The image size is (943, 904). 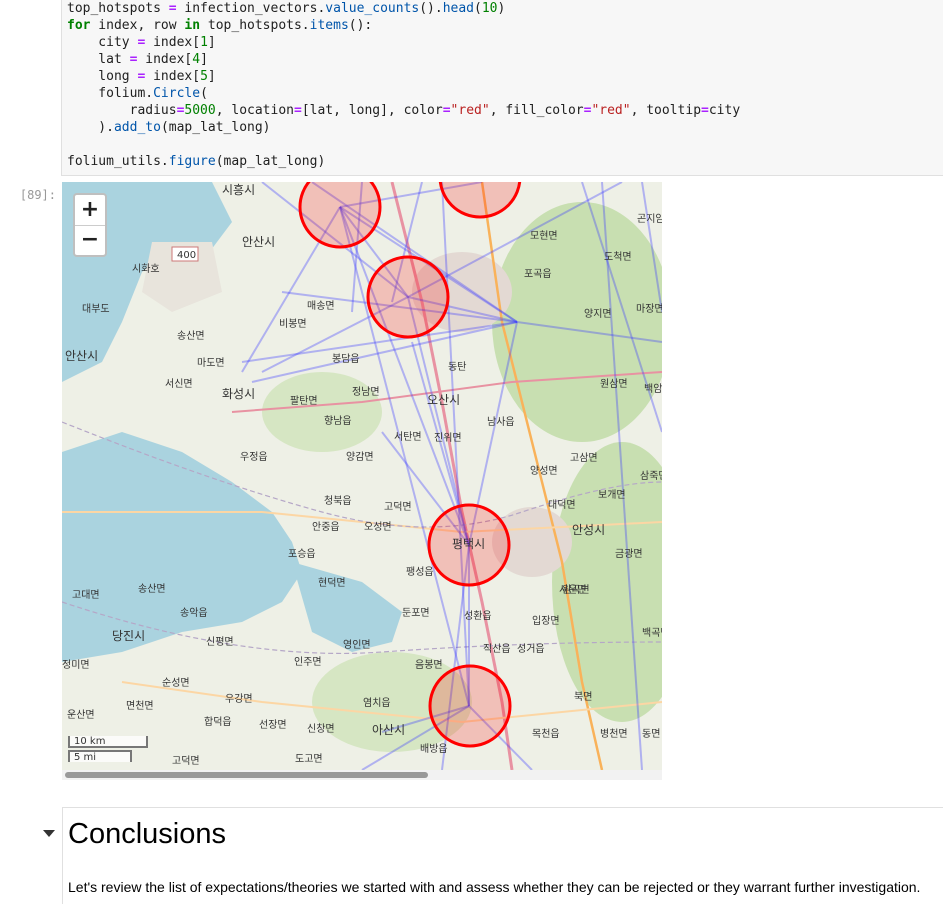 What do you see at coordinates (443, 400) in the screenshot?
I see `map-place-label: 오산시` at bounding box center [443, 400].